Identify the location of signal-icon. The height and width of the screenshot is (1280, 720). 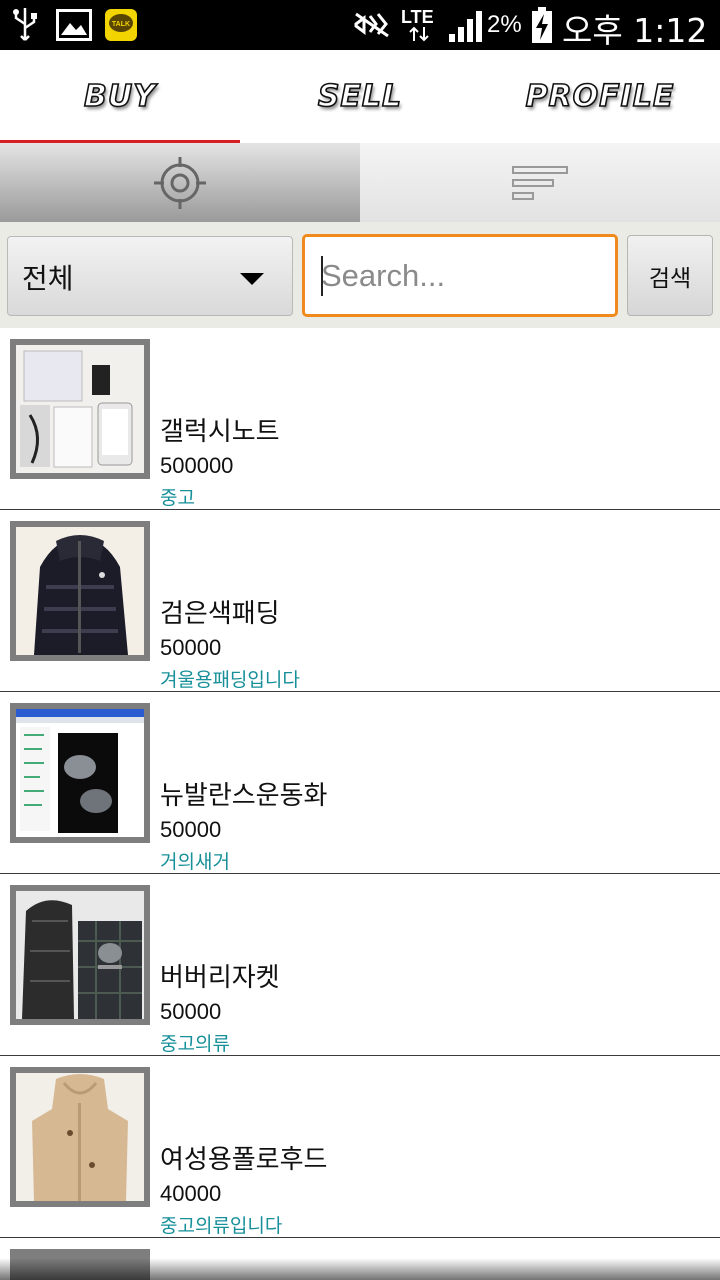
(465, 26).